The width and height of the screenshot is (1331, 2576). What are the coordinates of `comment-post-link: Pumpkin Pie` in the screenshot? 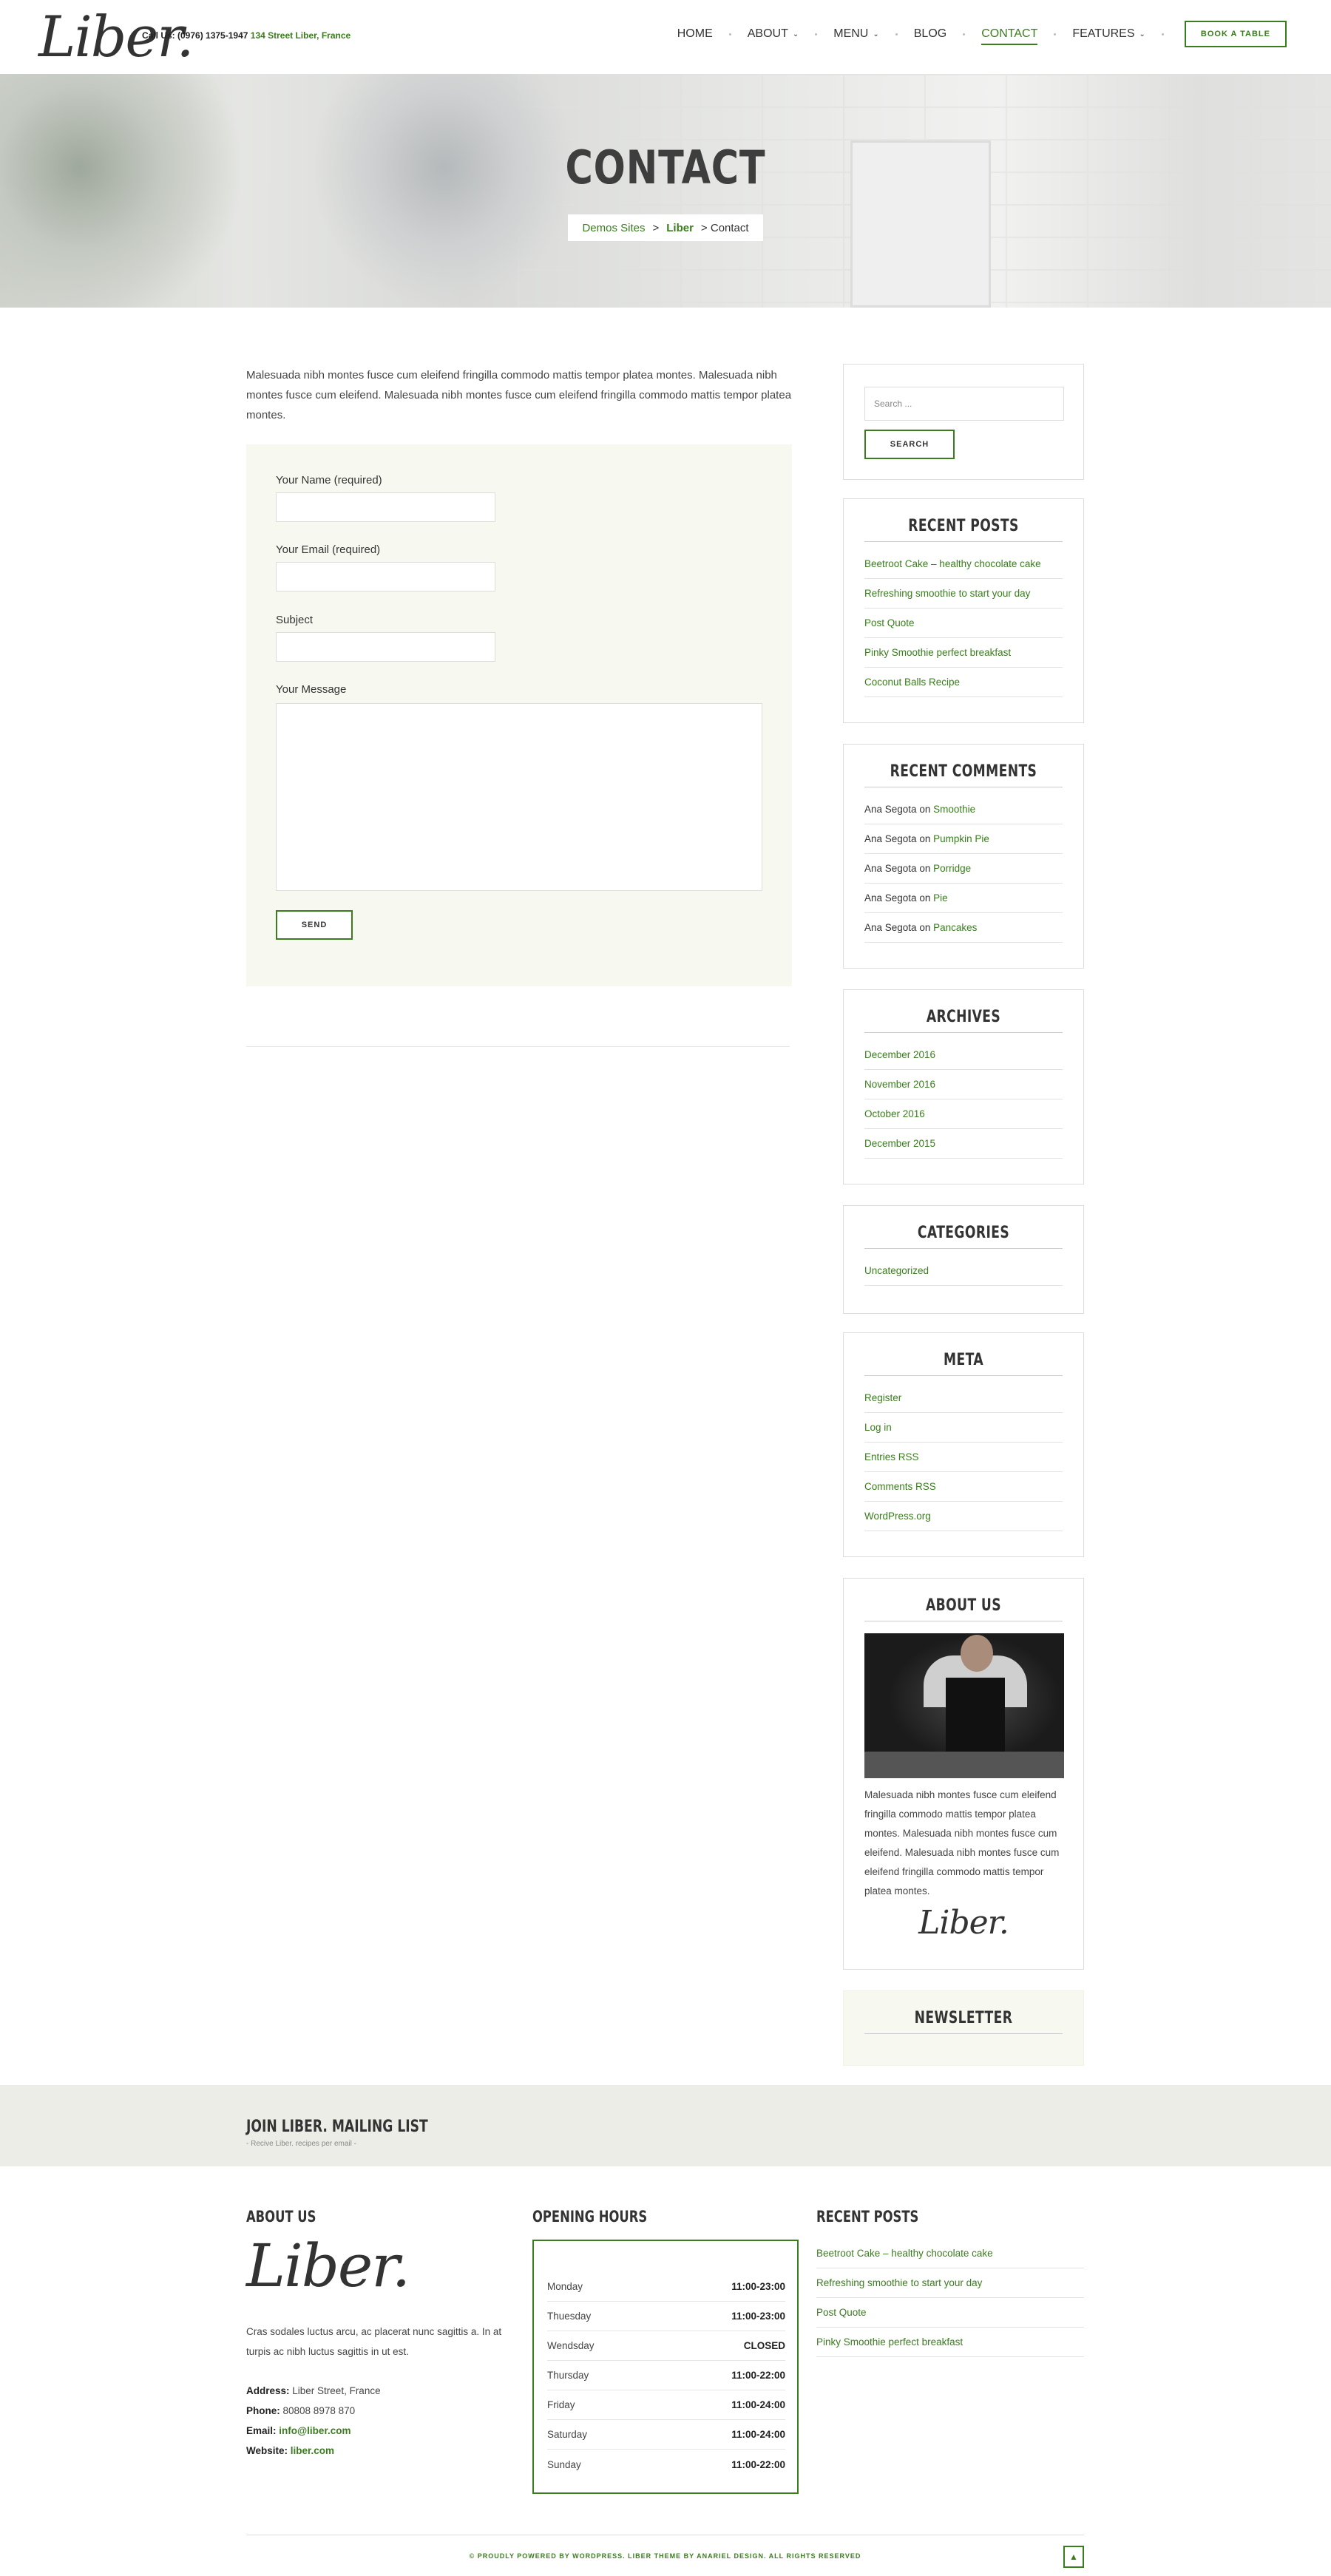 It's located at (961, 838).